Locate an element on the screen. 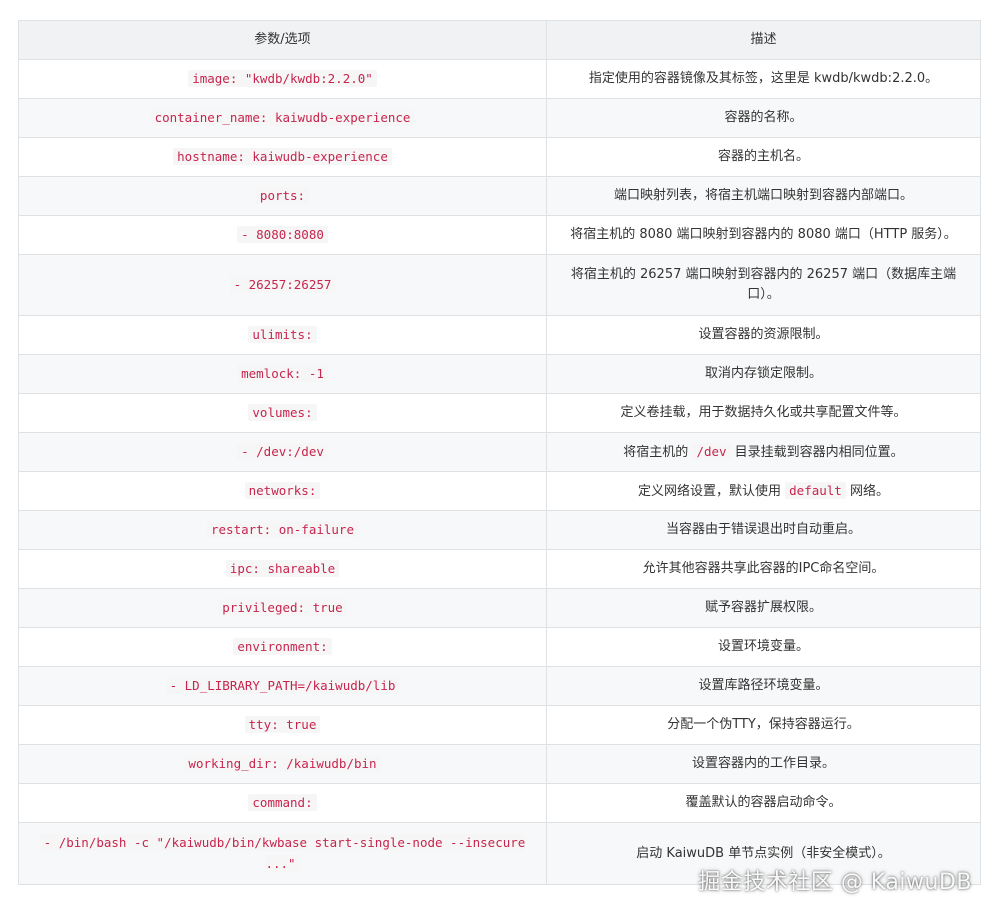  table-row: privileged: true 赋予容器扩展权限。 is located at coordinates (499, 608).